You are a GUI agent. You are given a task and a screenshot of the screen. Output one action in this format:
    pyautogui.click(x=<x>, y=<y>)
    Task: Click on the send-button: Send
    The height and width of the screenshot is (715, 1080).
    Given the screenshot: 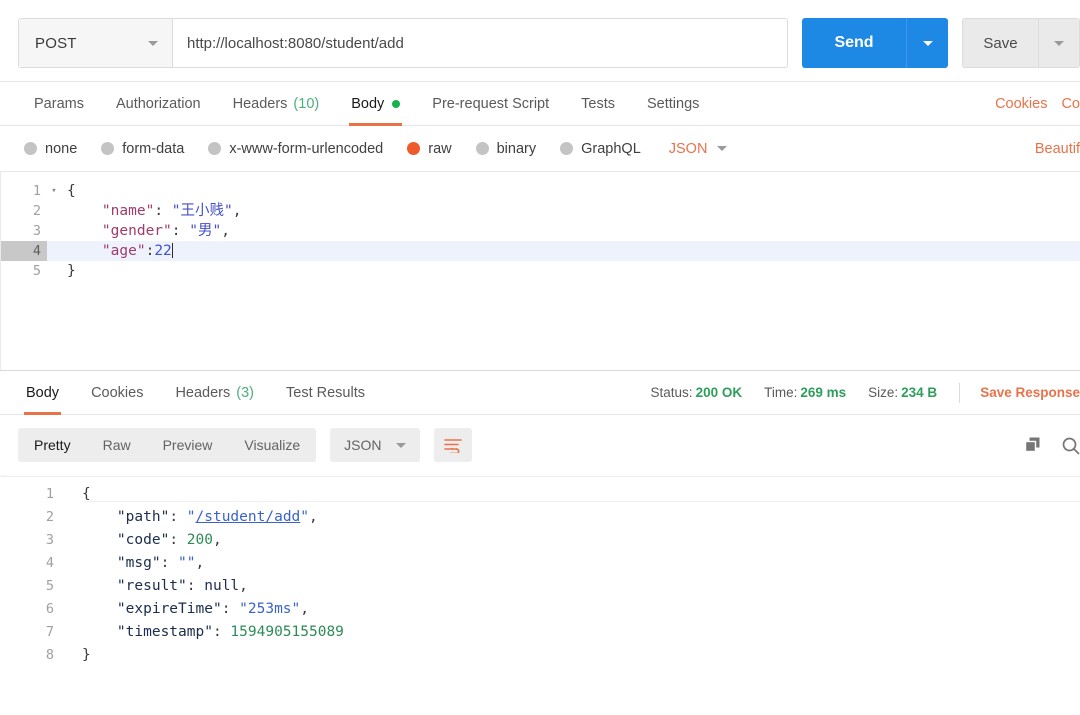 What is the action you would take?
    pyautogui.click(x=854, y=43)
    